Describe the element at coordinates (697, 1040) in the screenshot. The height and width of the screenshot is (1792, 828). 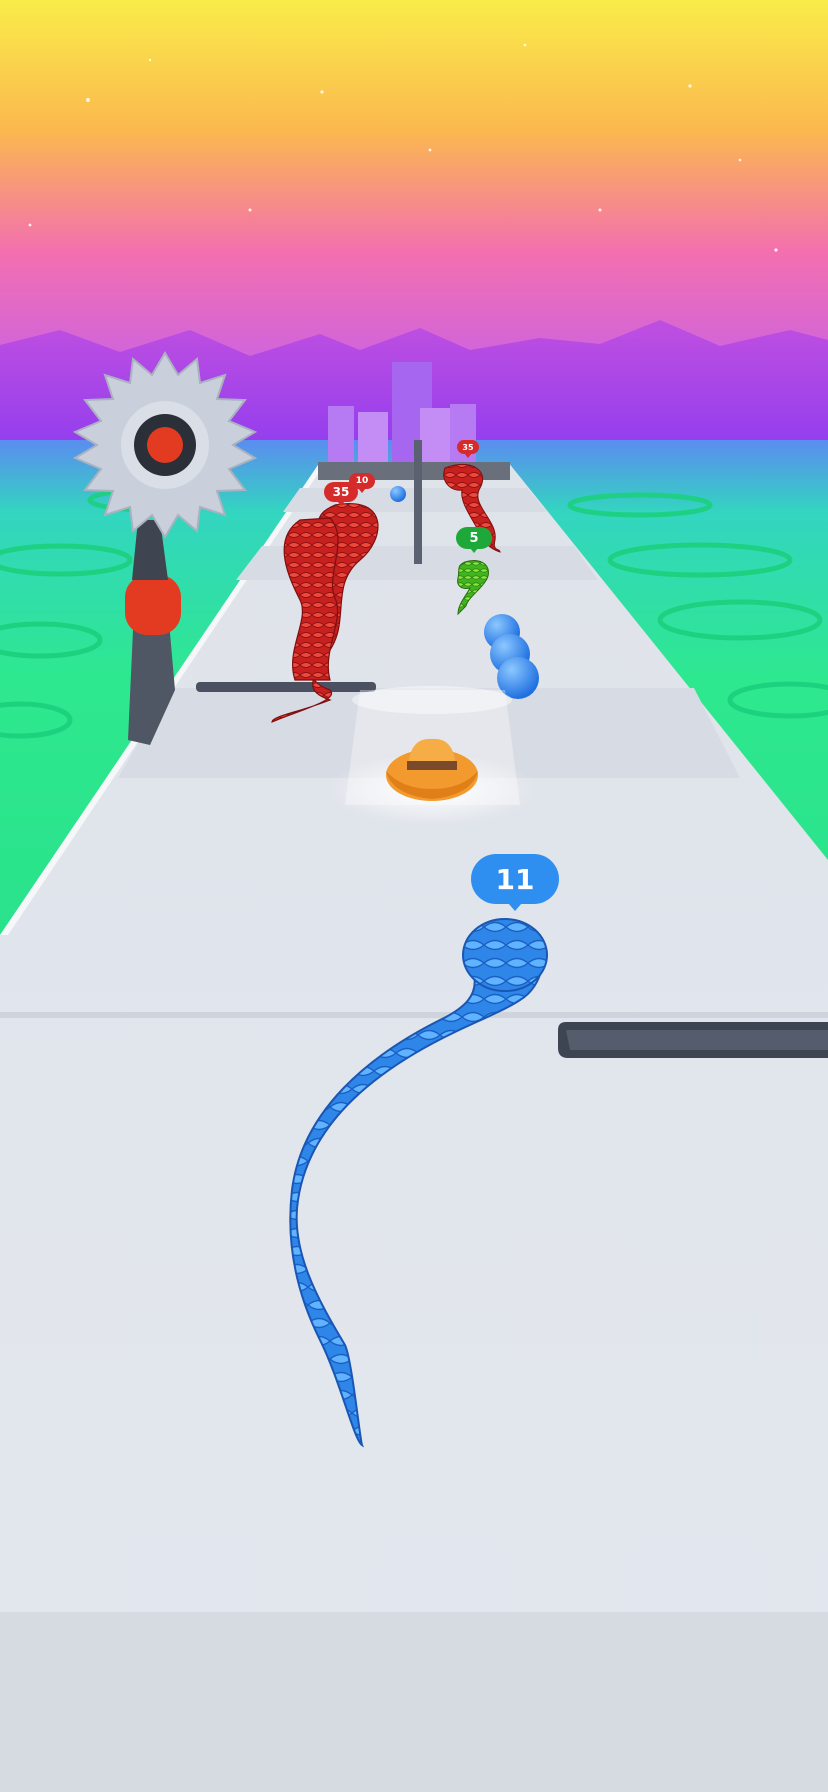
I see `hole-right-inner` at that location.